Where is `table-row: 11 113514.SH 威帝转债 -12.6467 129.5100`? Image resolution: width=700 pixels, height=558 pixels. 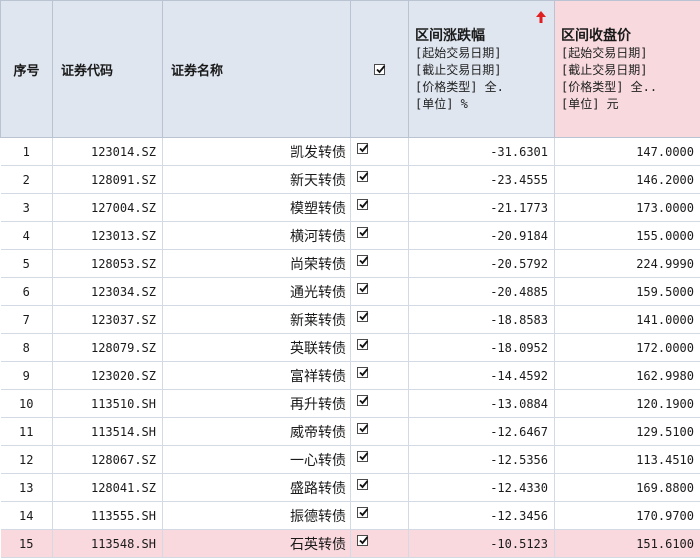
table-row: 11 113514.SH 威帝转债 -12.6467 129.5100 is located at coordinates (350, 432).